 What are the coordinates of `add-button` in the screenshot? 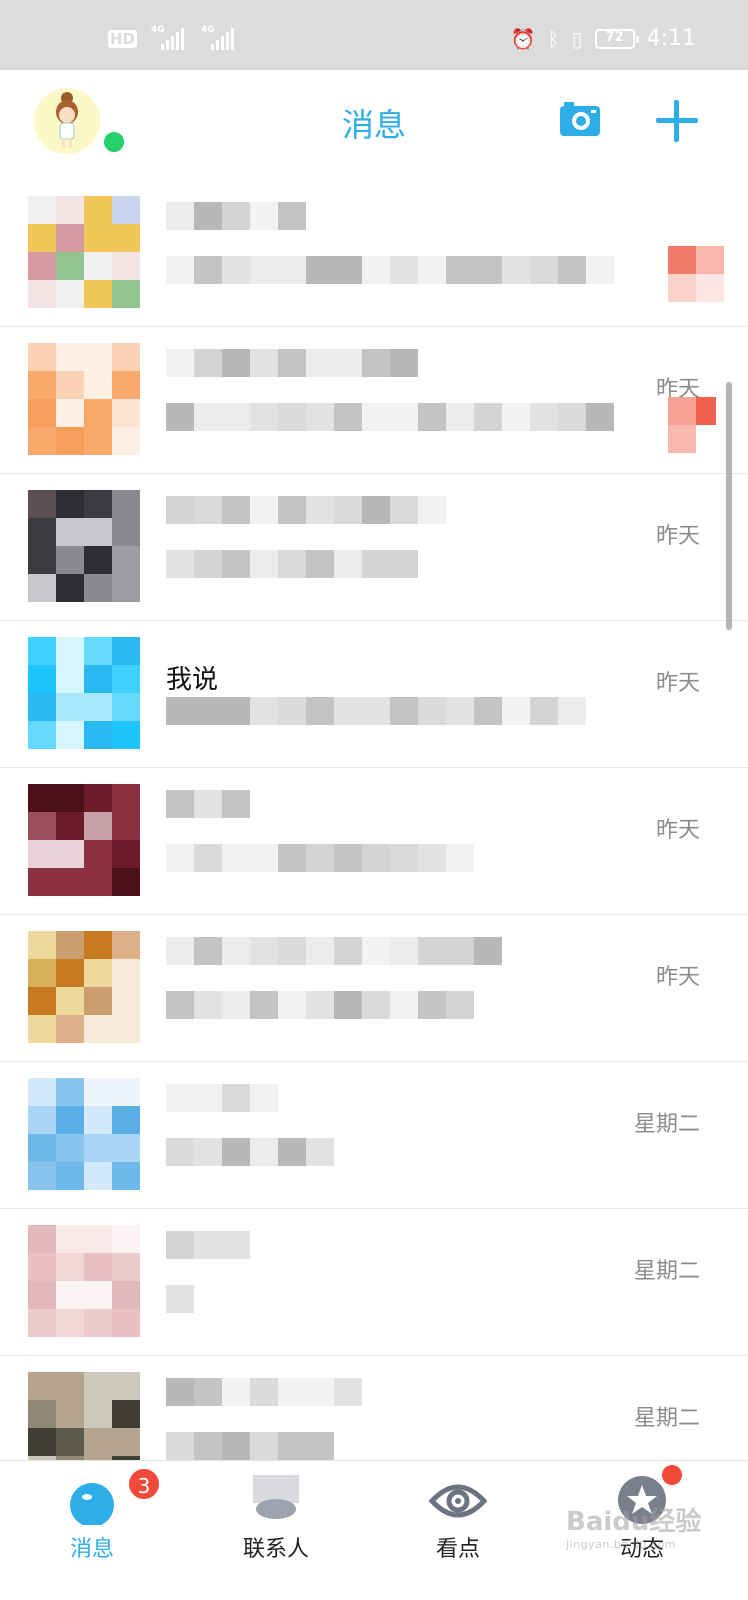 It's located at (677, 121).